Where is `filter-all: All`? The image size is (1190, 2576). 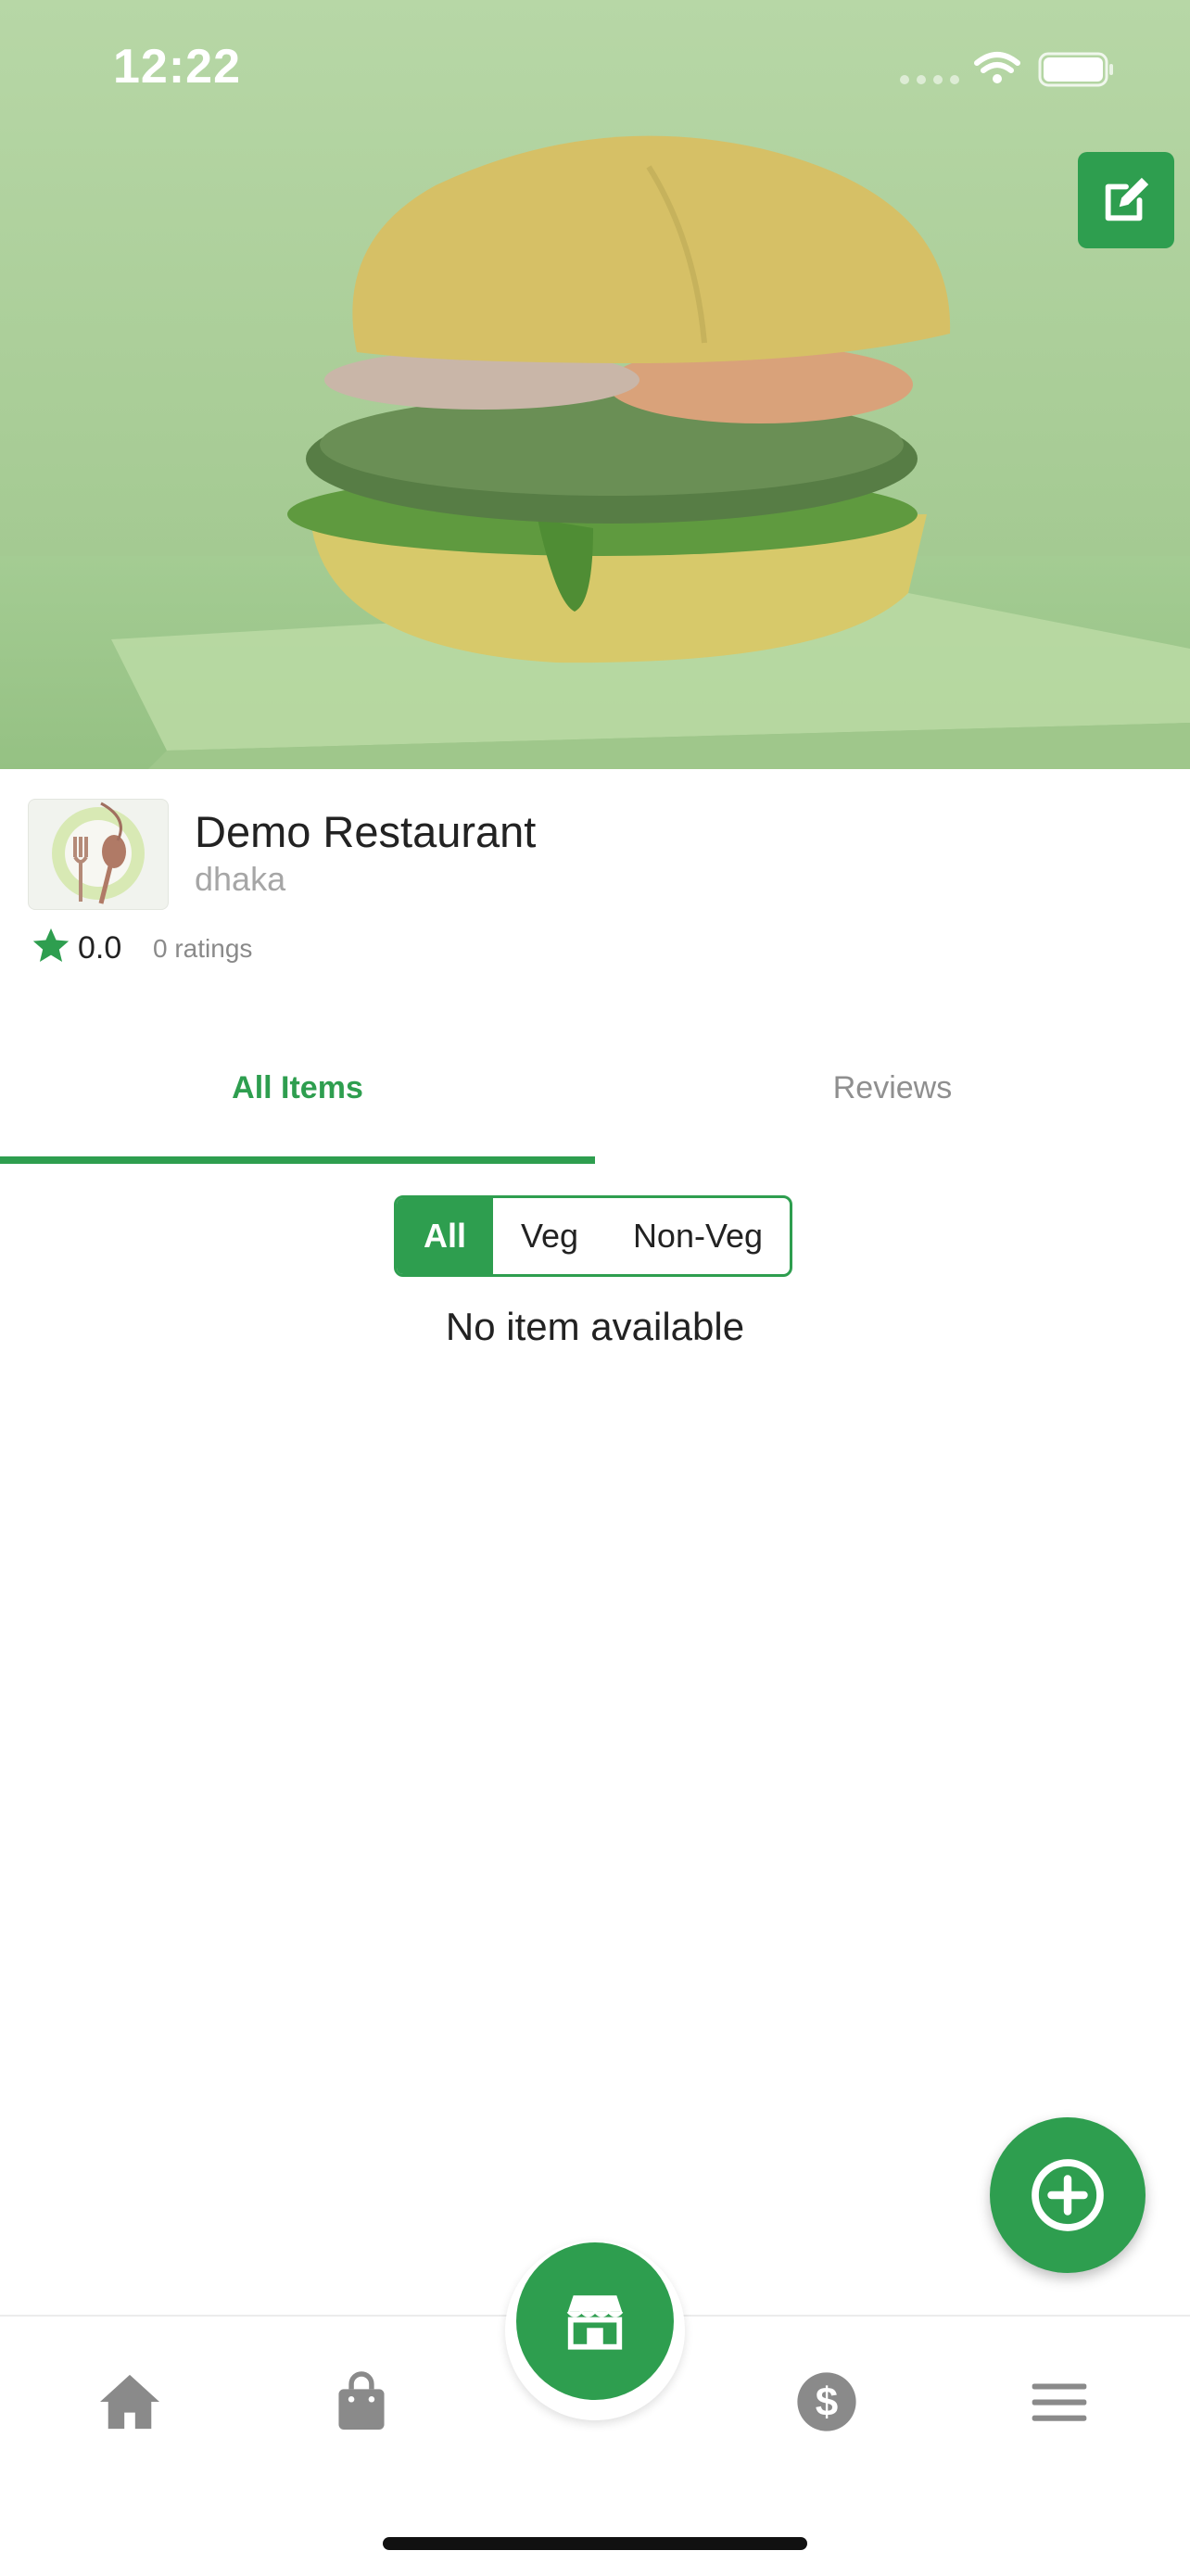
filter-all: All is located at coordinates (445, 1236).